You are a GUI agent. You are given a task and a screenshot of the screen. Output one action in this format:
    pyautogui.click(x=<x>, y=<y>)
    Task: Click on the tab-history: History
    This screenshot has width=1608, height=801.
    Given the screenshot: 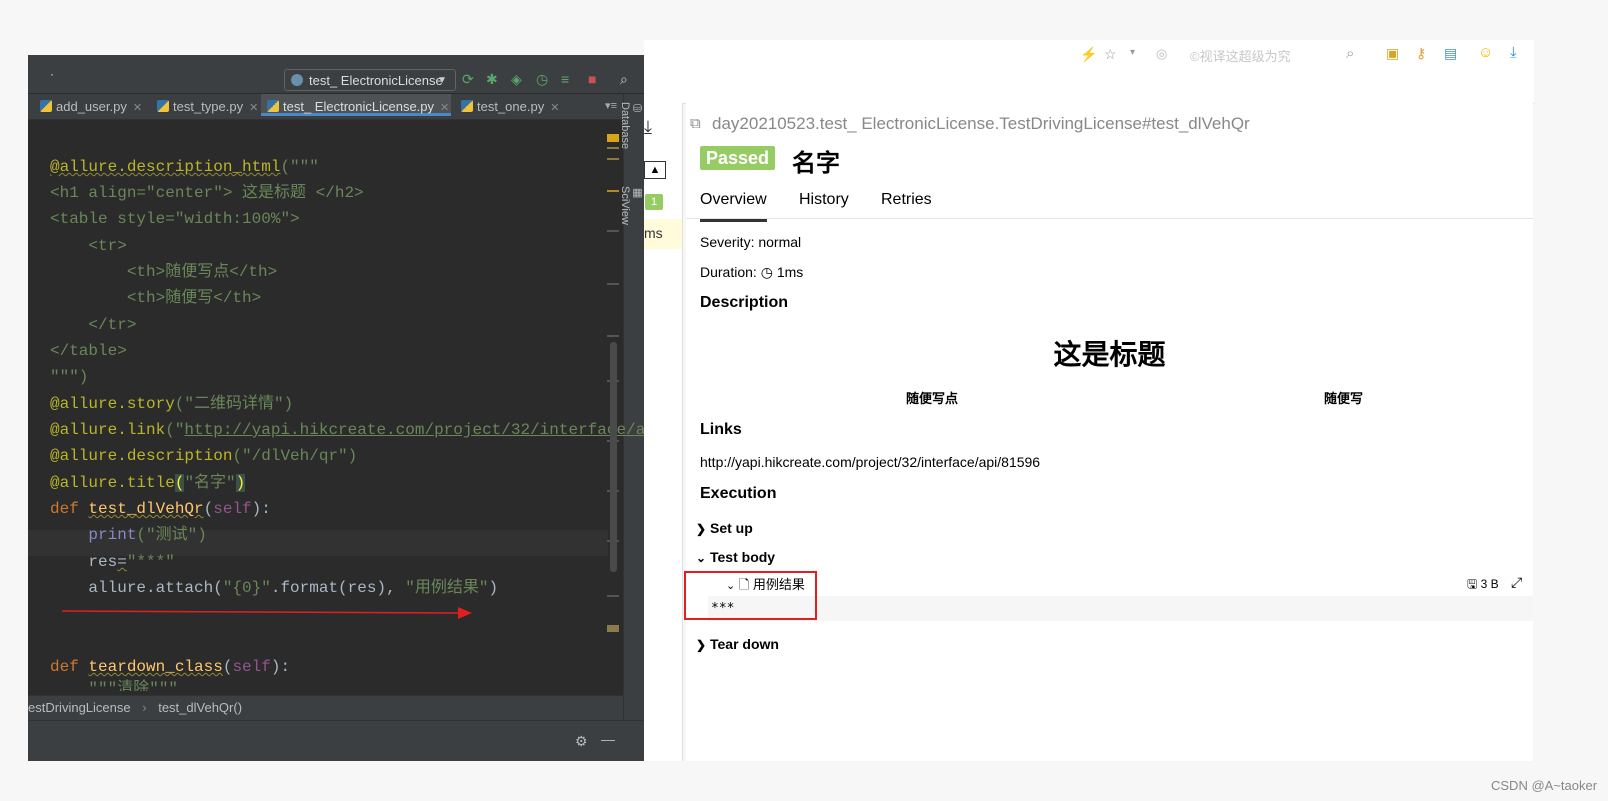 What is the action you would take?
    pyautogui.click(x=824, y=204)
    